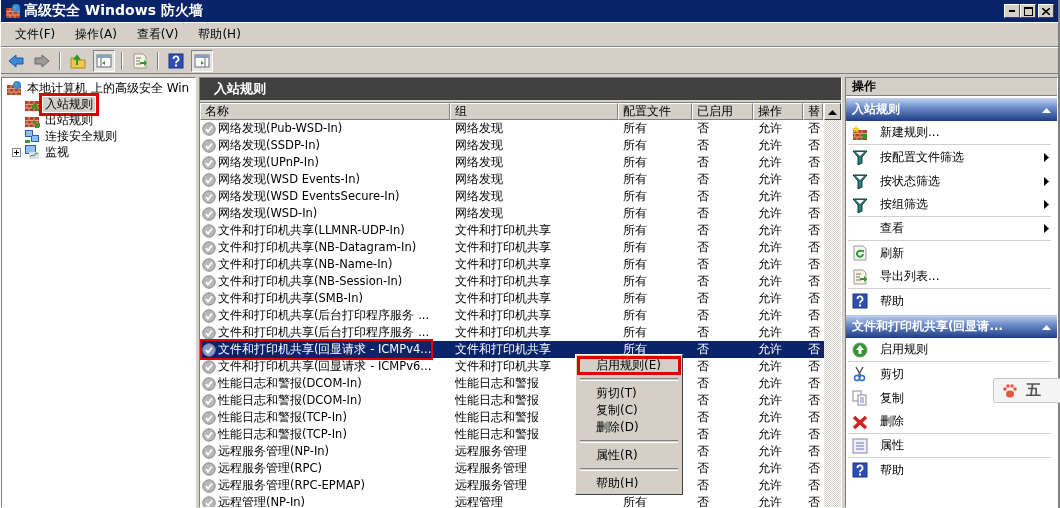 This screenshot has width=1060, height=508. I want to click on computers-icon, so click(32, 136).